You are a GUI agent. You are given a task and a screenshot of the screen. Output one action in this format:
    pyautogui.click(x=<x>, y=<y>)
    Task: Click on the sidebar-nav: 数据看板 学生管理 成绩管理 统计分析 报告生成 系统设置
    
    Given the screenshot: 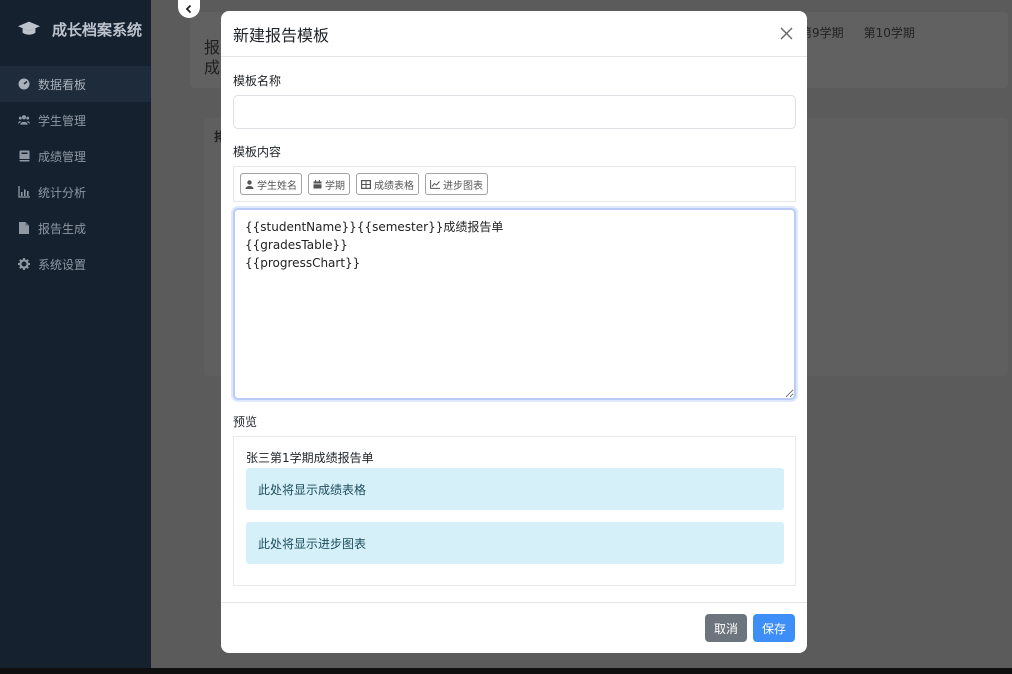 What is the action you would take?
    pyautogui.click(x=75, y=174)
    